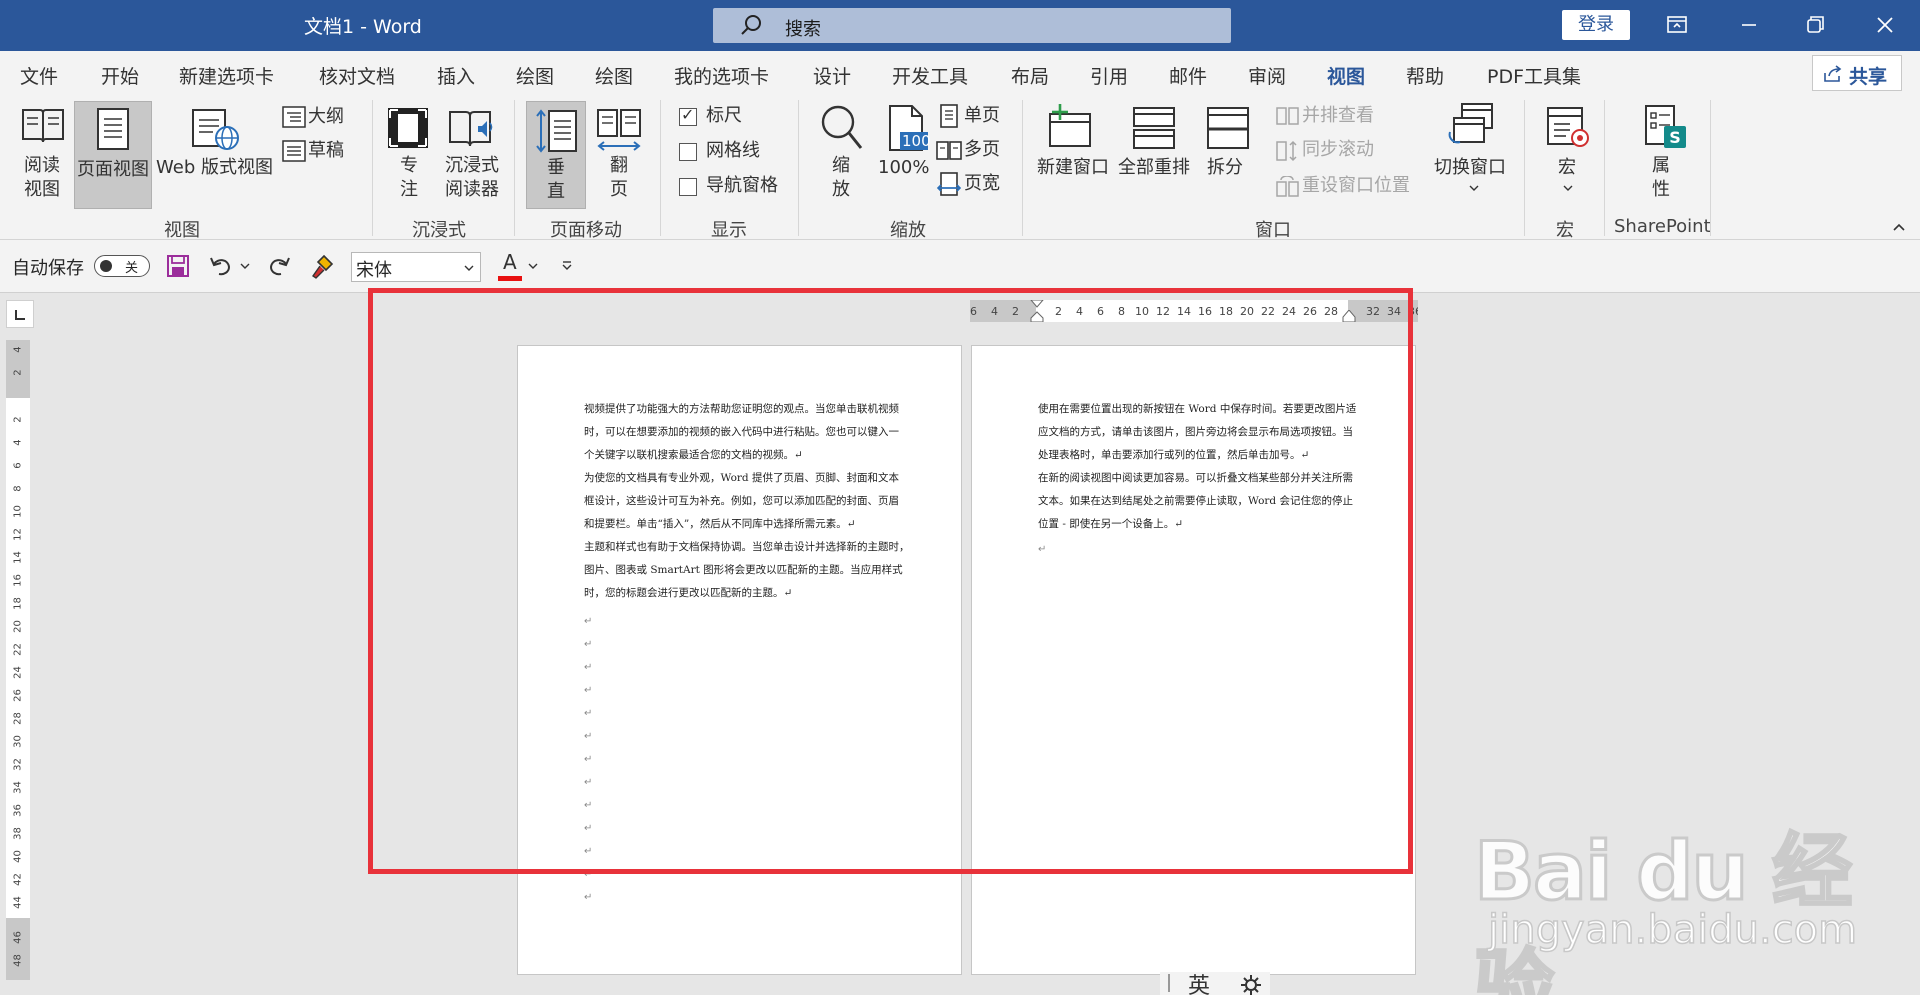  I want to click on autosave-toggle: 关, so click(122, 266).